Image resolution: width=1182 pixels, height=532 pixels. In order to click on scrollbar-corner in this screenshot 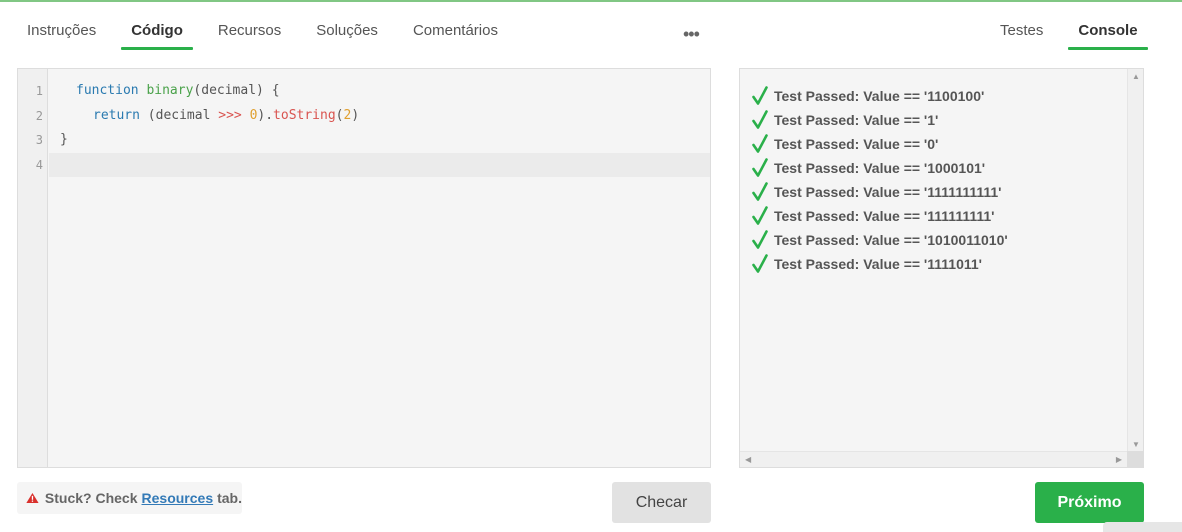, I will do `click(1135, 459)`.